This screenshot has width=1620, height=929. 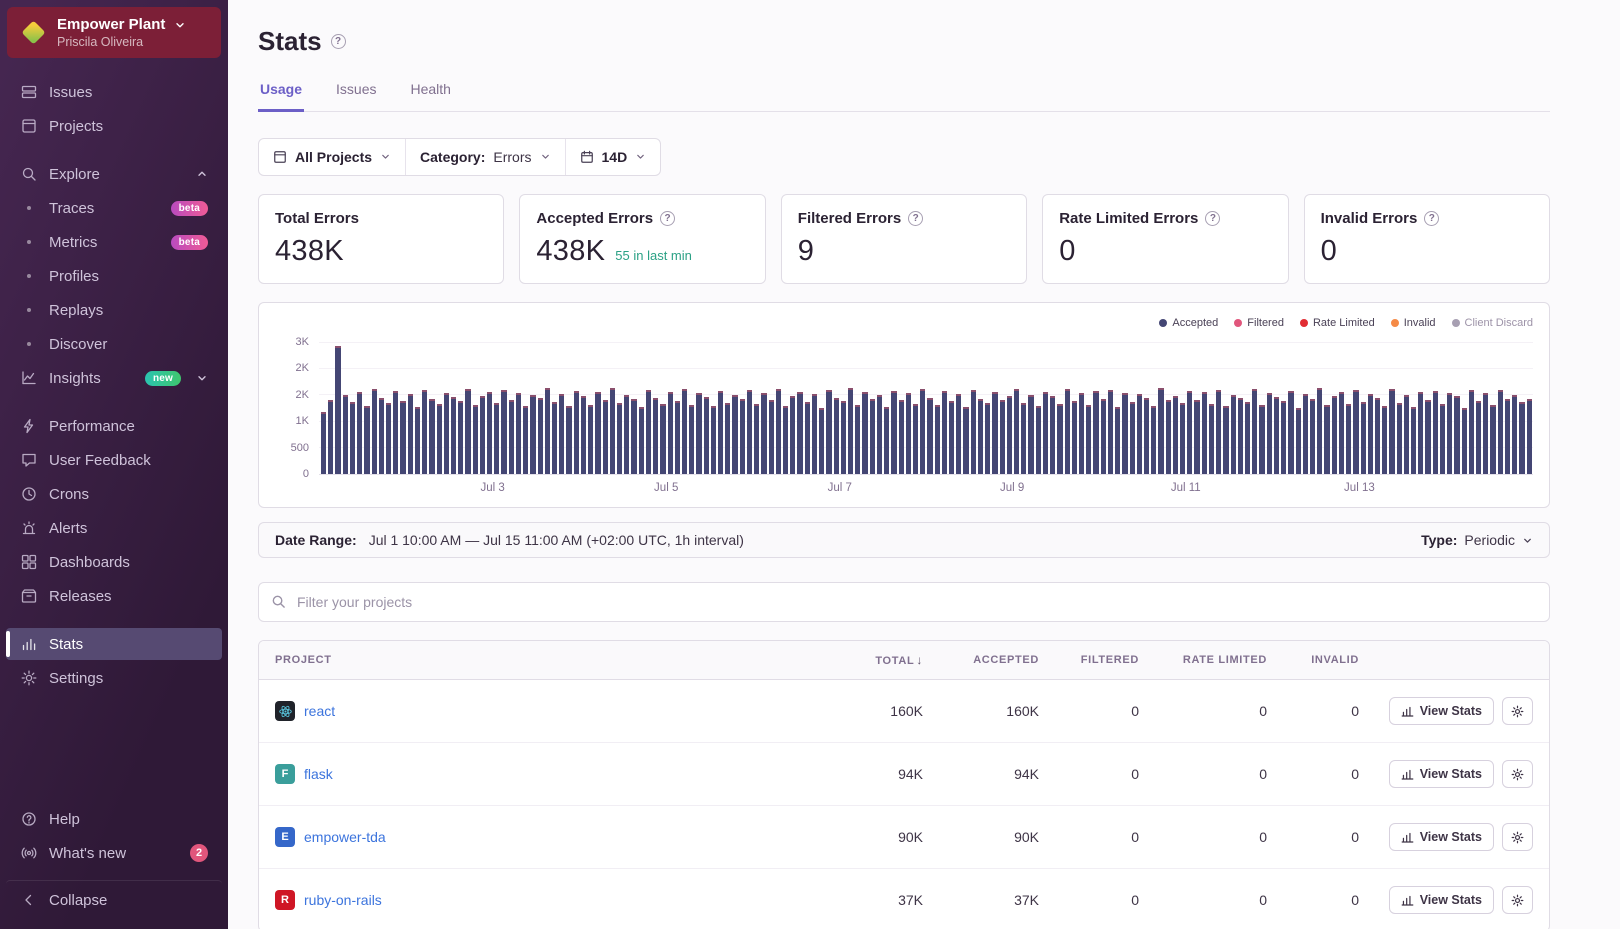 What do you see at coordinates (114, 126) in the screenshot?
I see `sidebar-item-projects: Projects` at bounding box center [114, 126].